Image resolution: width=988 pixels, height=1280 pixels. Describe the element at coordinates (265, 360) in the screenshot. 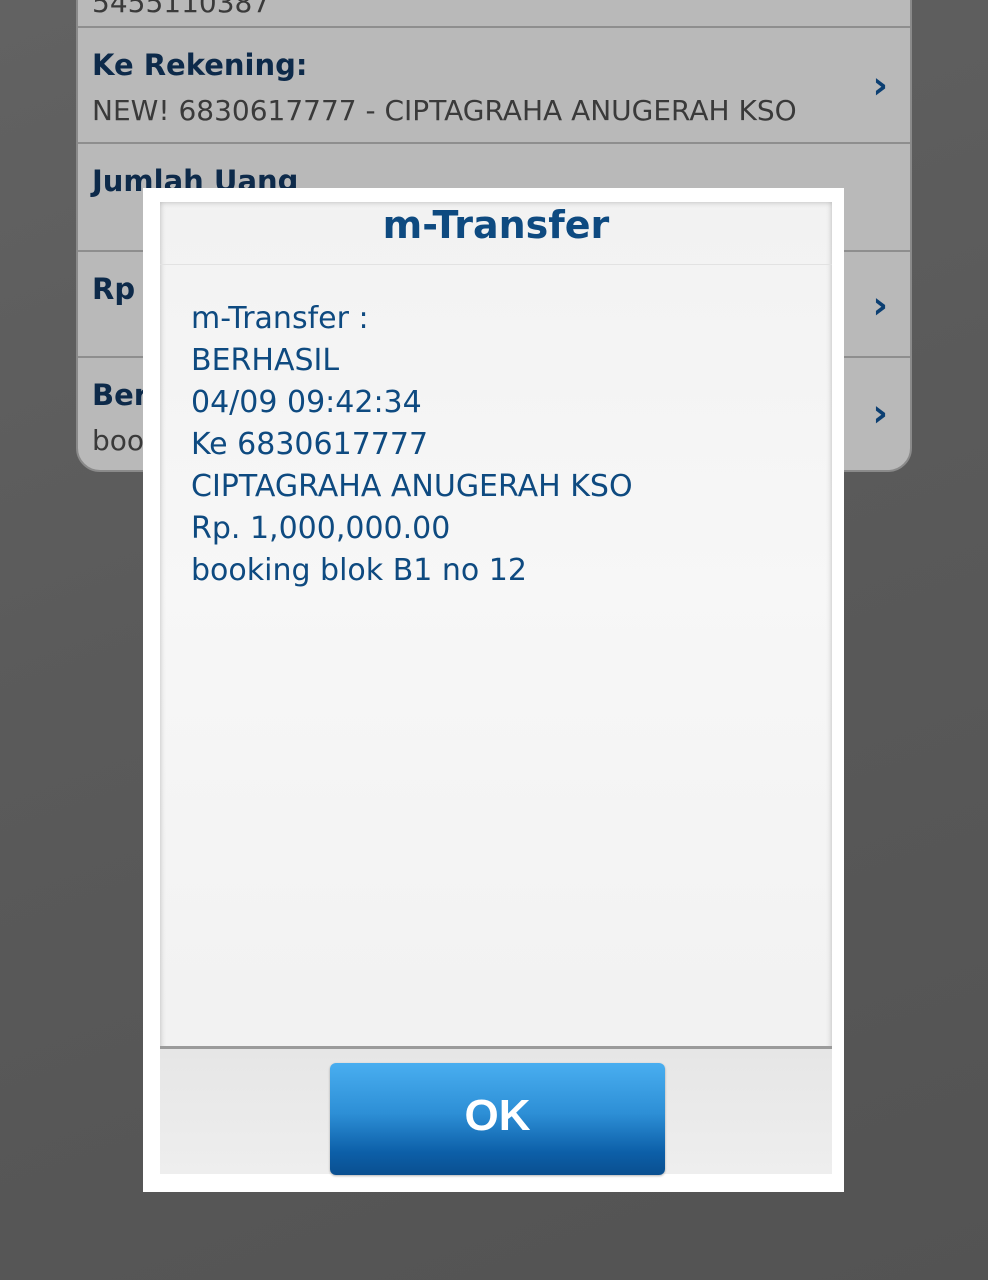

I see `message-status: BERHASIL` at that location.